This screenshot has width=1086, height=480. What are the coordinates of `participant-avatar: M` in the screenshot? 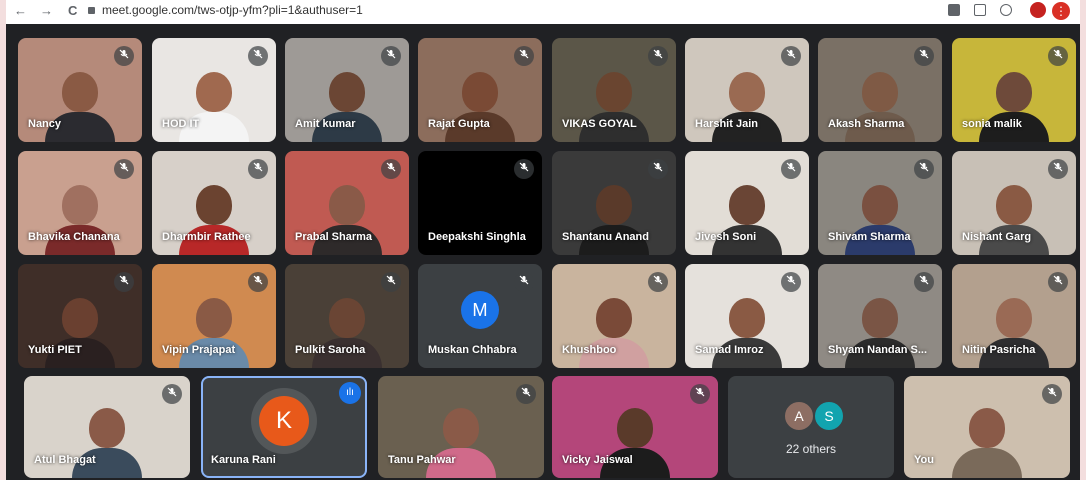 It's located at (480, 310).